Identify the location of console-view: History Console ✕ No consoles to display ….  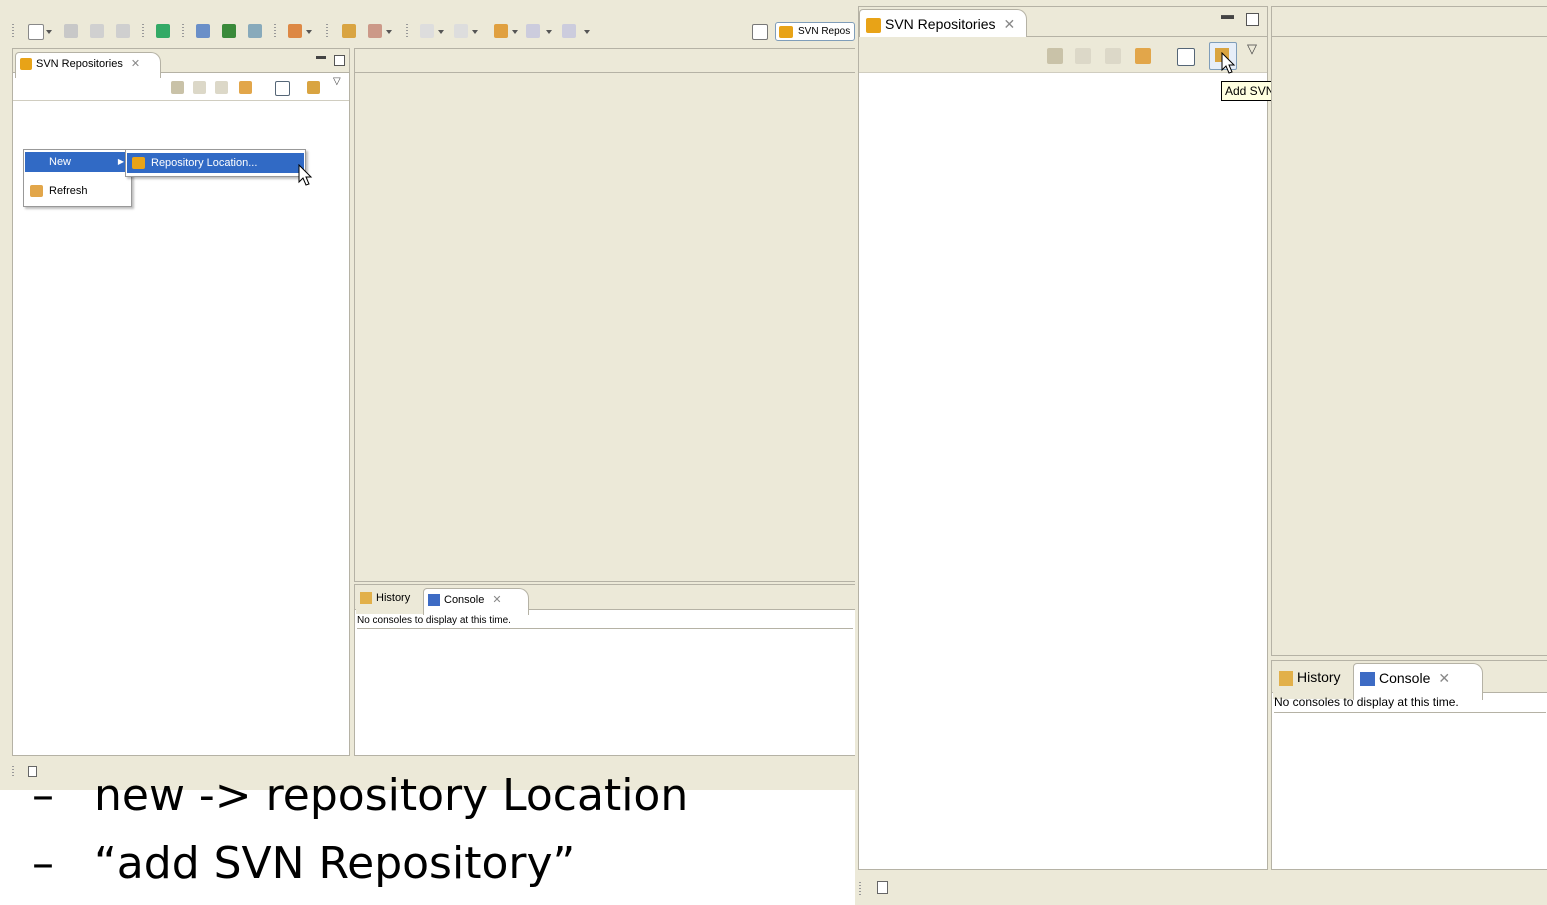
(1409, 765).